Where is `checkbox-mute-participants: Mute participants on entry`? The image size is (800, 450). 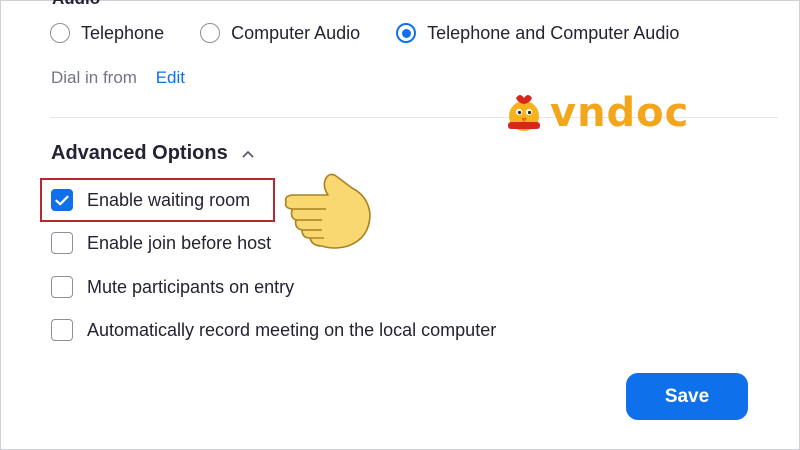
checkbox-mute-participants: Mute participants on entry is located at coordinates (172, 287).